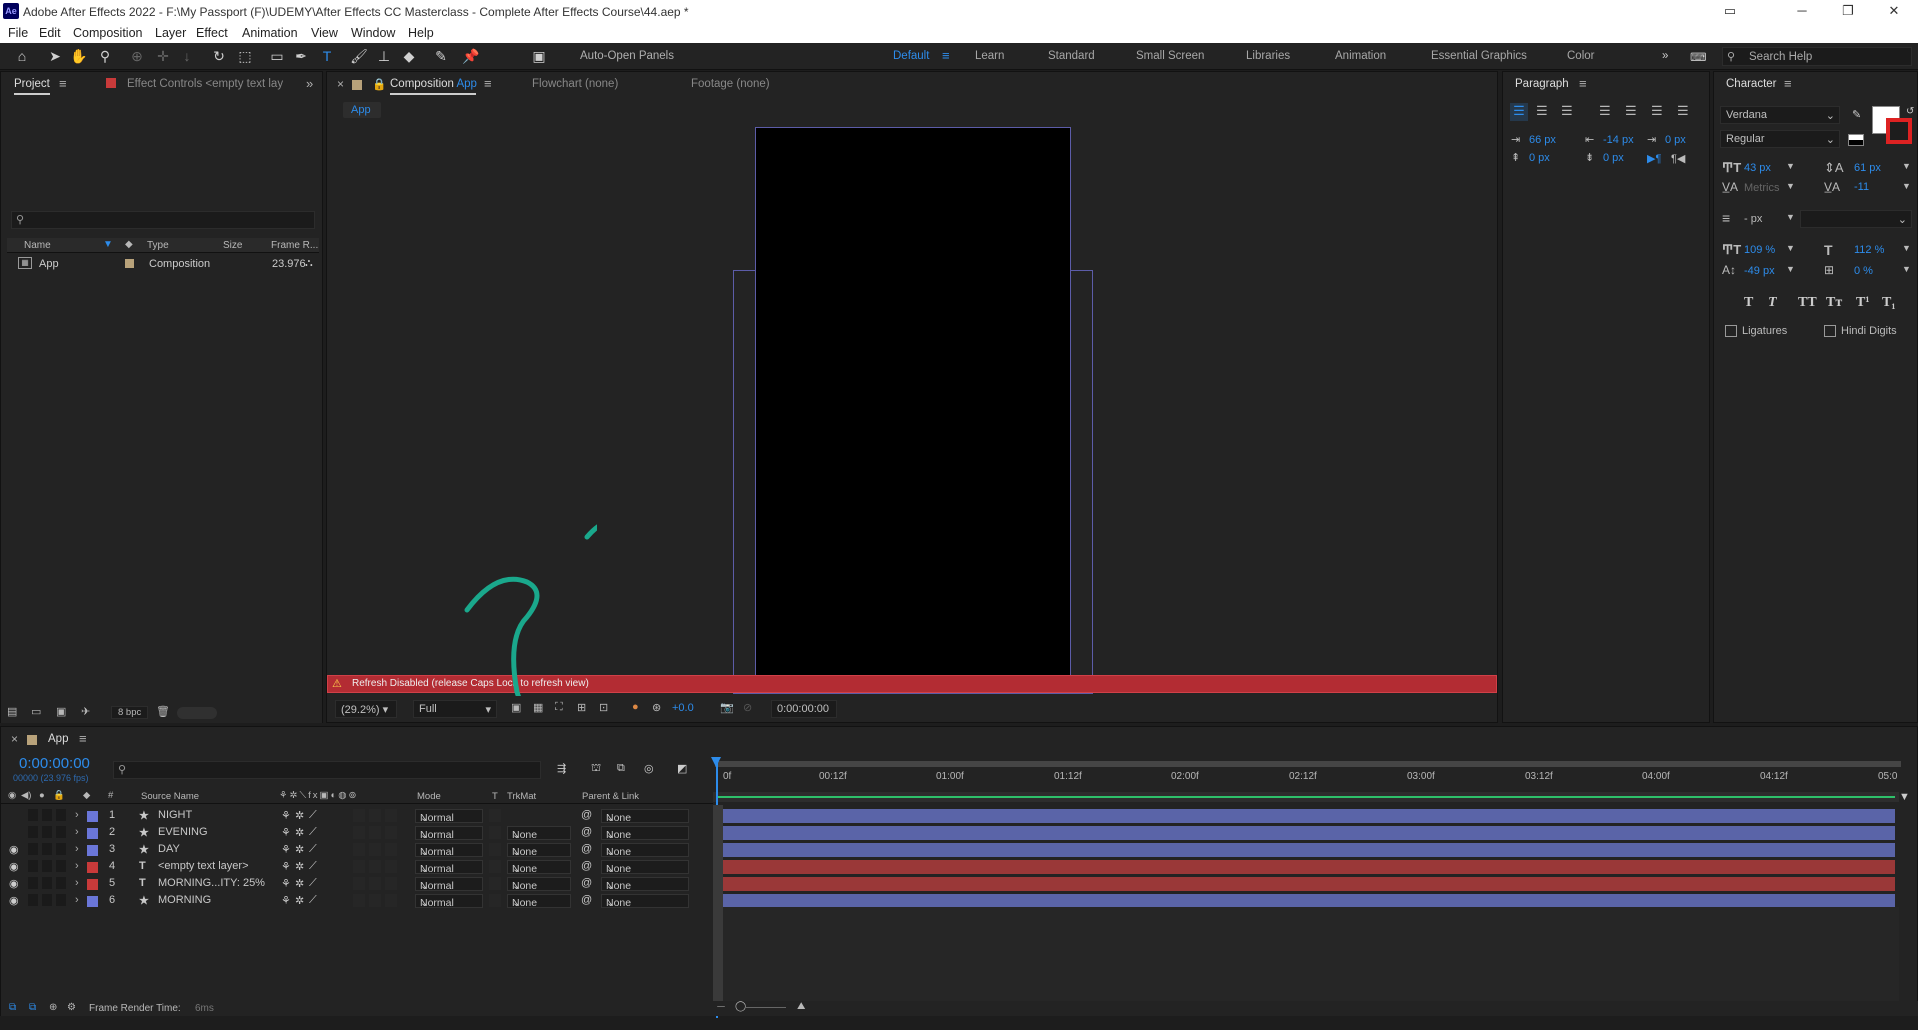 The height and width of the screenshot is (1030, 1918). What do you see at coordinates (47, 883) in the screenshot?
I see `solo-toggle` at bounding box center [47, 883].